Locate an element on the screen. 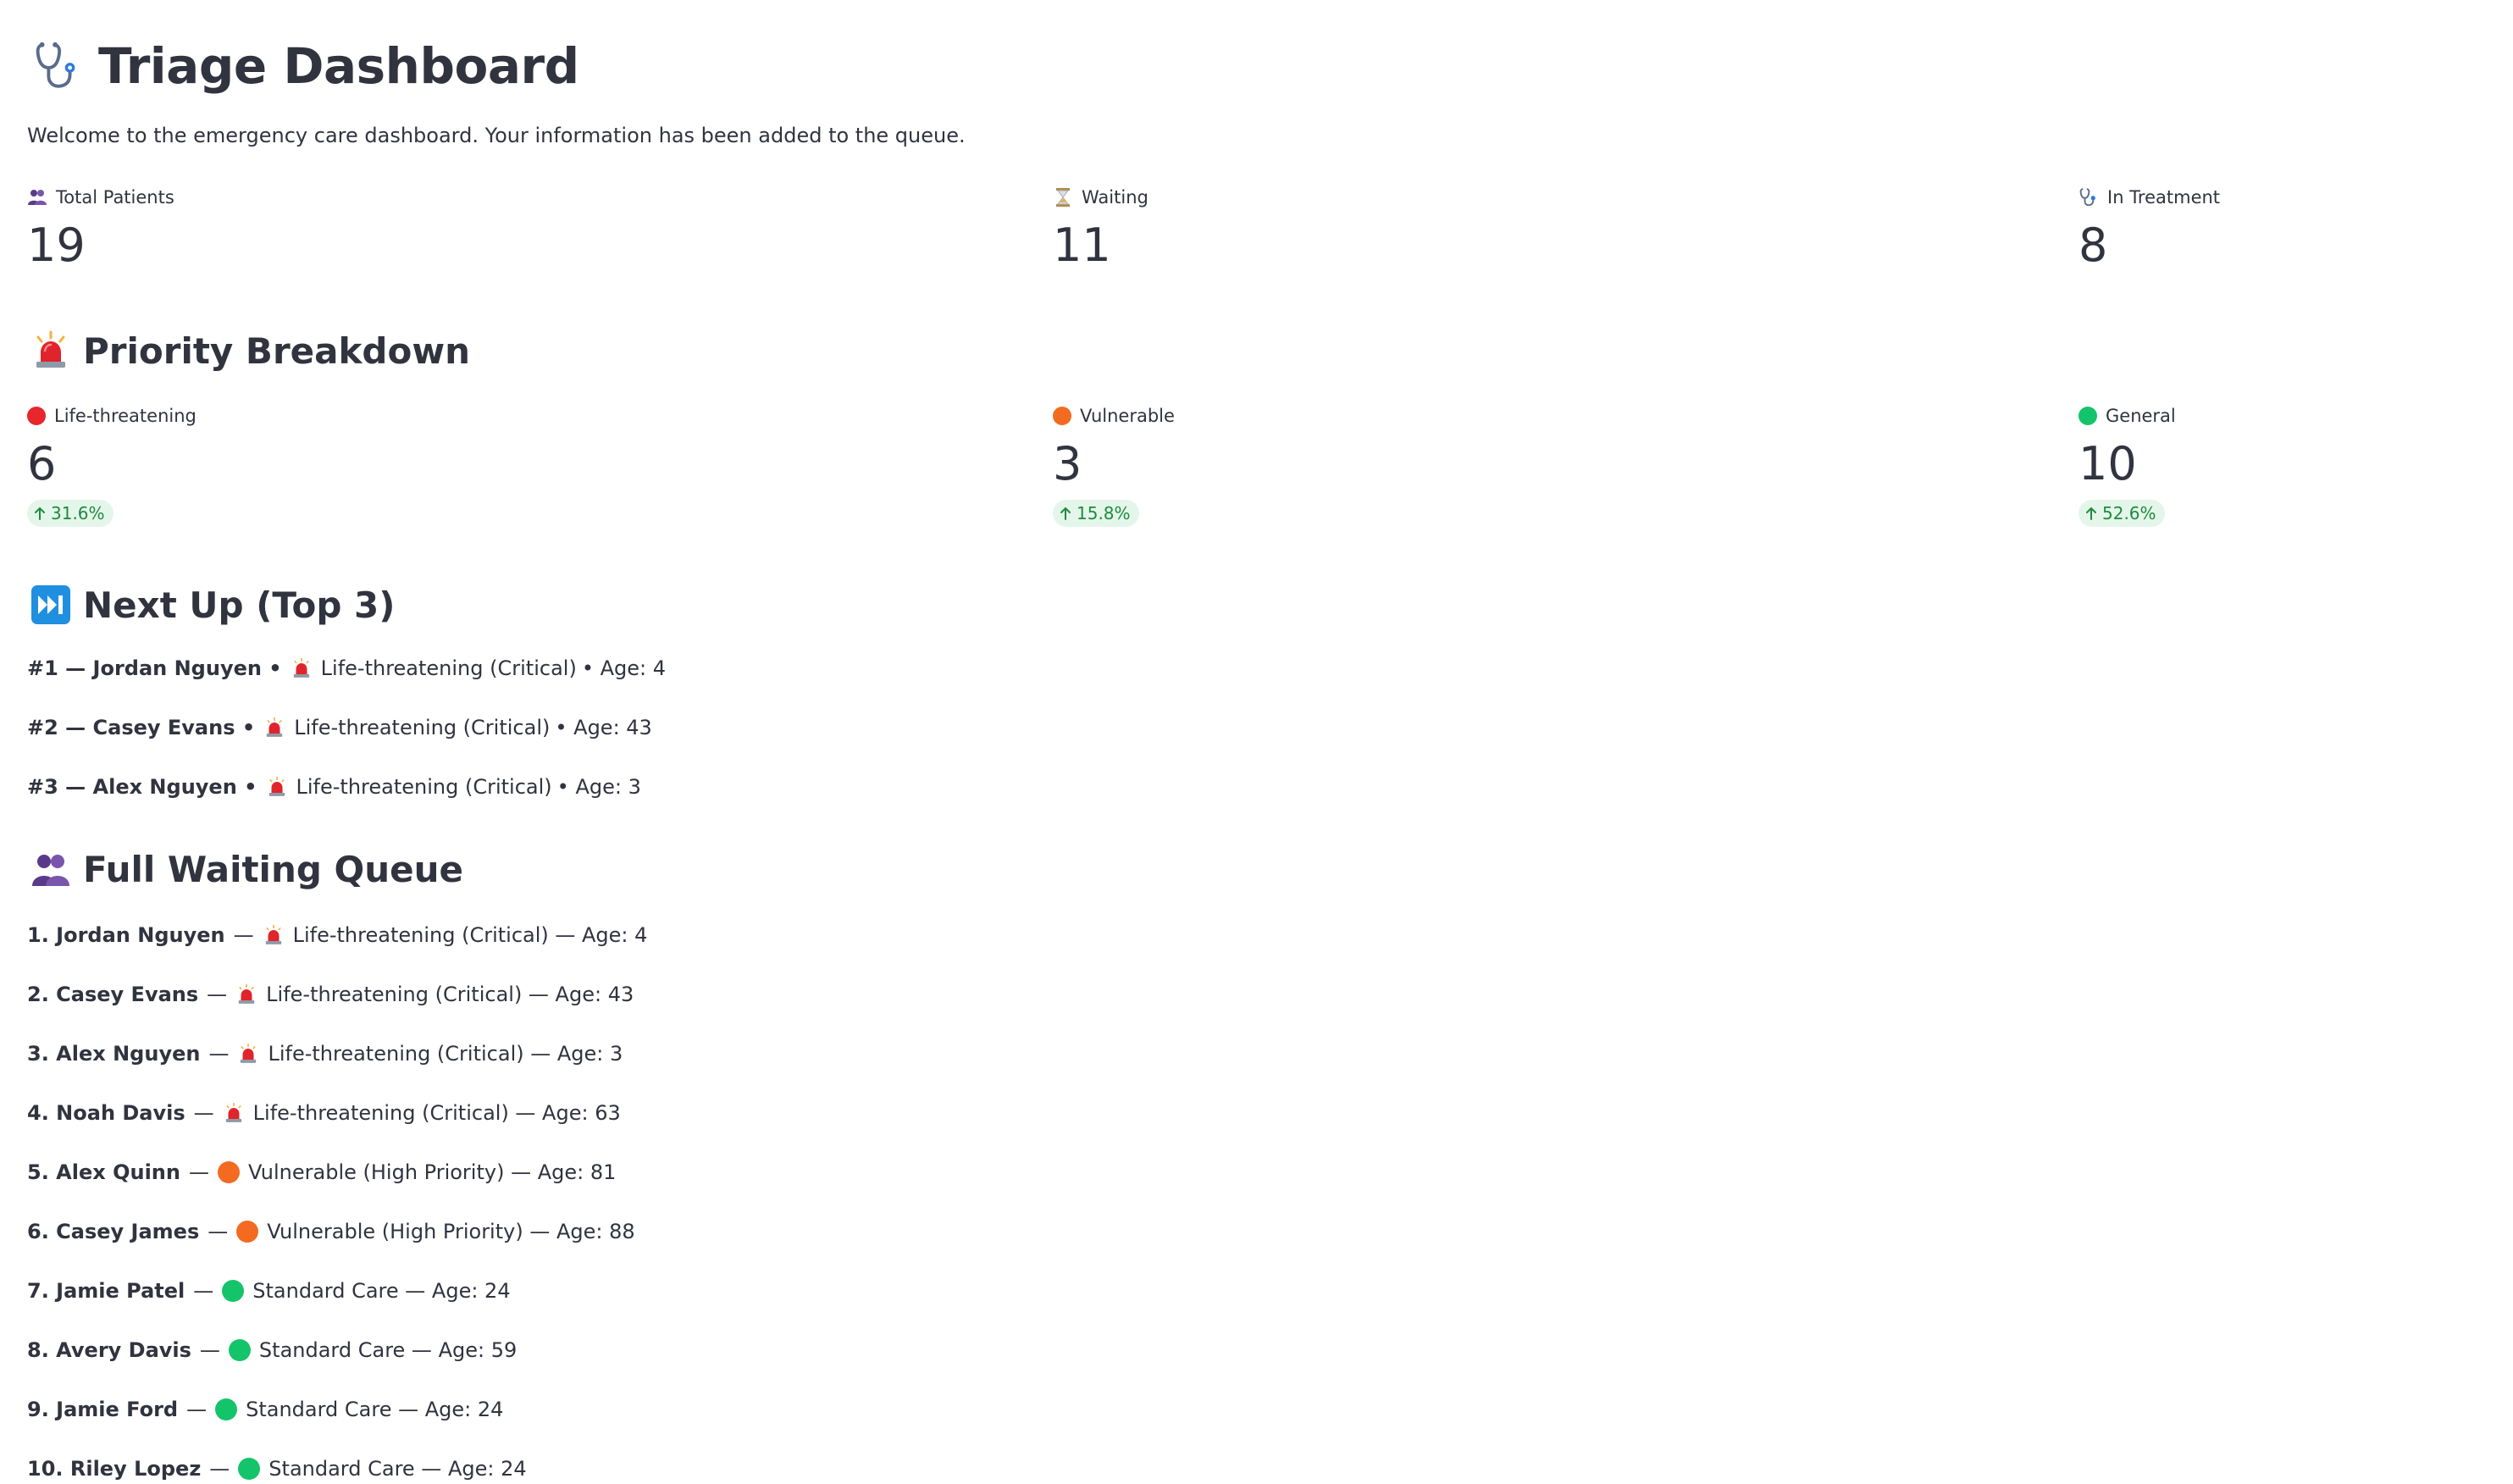 The image size is (2513, 1484). metric-value: 19 is located at coordinates (57, 245).